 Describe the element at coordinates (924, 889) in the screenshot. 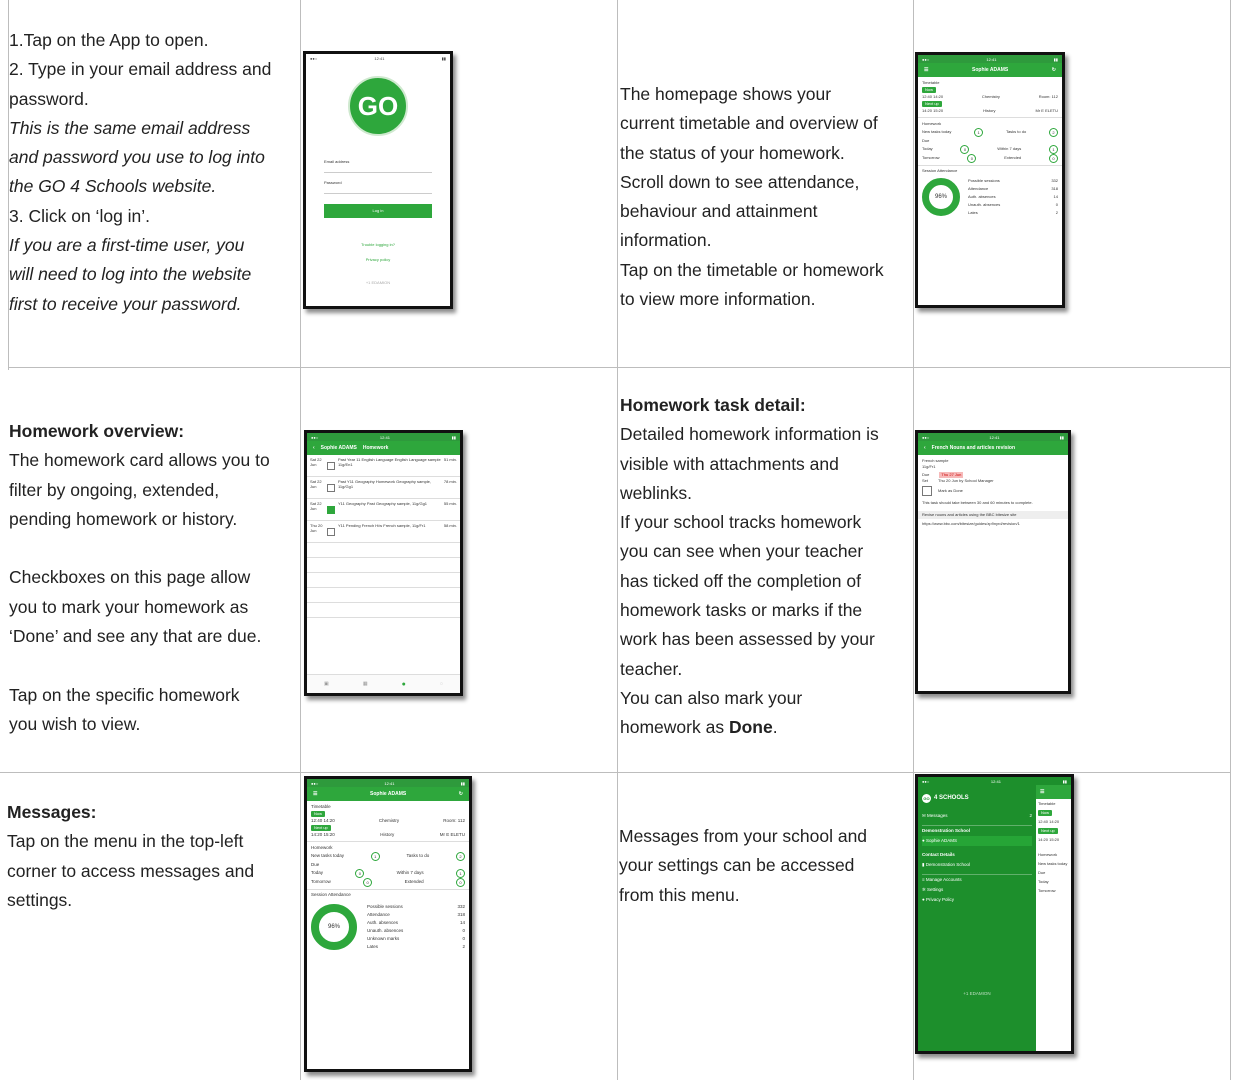

I see `gear-icon: ✲` at that location.